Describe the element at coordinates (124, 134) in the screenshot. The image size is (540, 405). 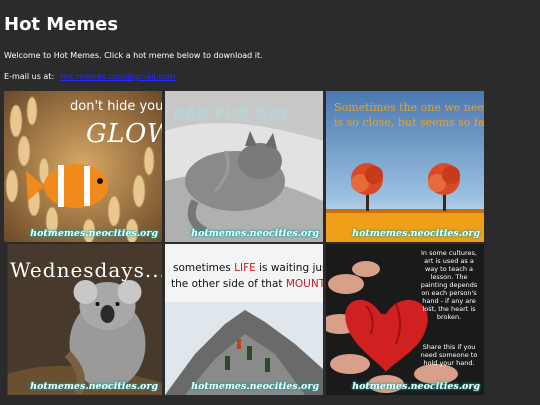
I see `meme-caption-line2: GLOW` at that location.